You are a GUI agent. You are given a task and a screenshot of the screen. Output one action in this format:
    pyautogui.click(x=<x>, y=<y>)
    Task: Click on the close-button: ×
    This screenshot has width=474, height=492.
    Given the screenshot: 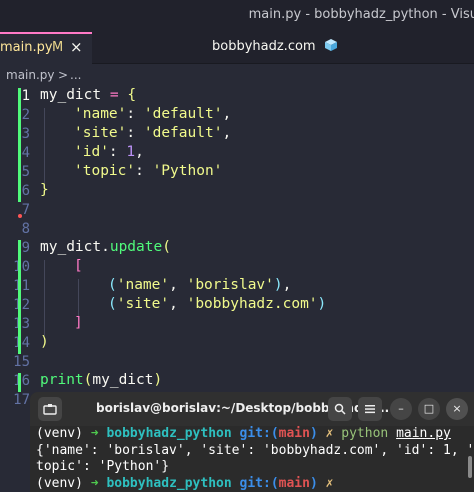 What is the action you would take?
    pyautogui.click(x=457, y=409)
    